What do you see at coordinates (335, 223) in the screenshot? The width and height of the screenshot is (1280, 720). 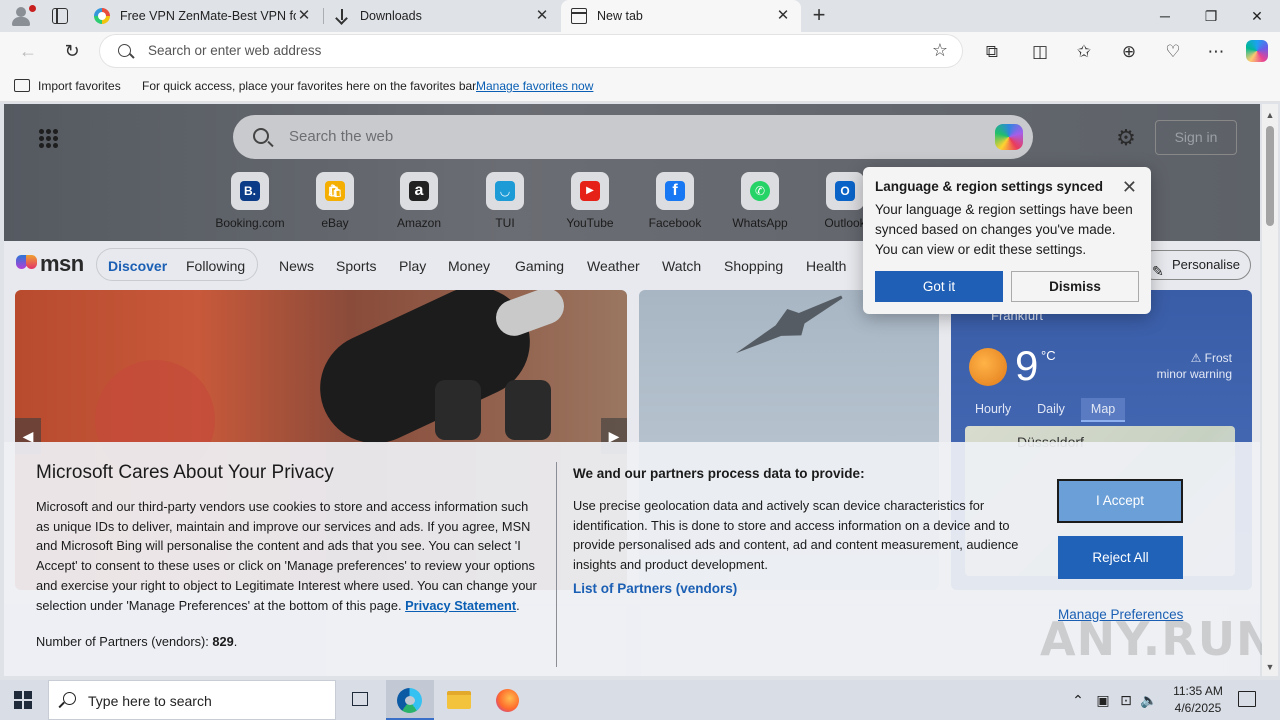 I see `tile-label: eBay` at bounding box center [335, 223].